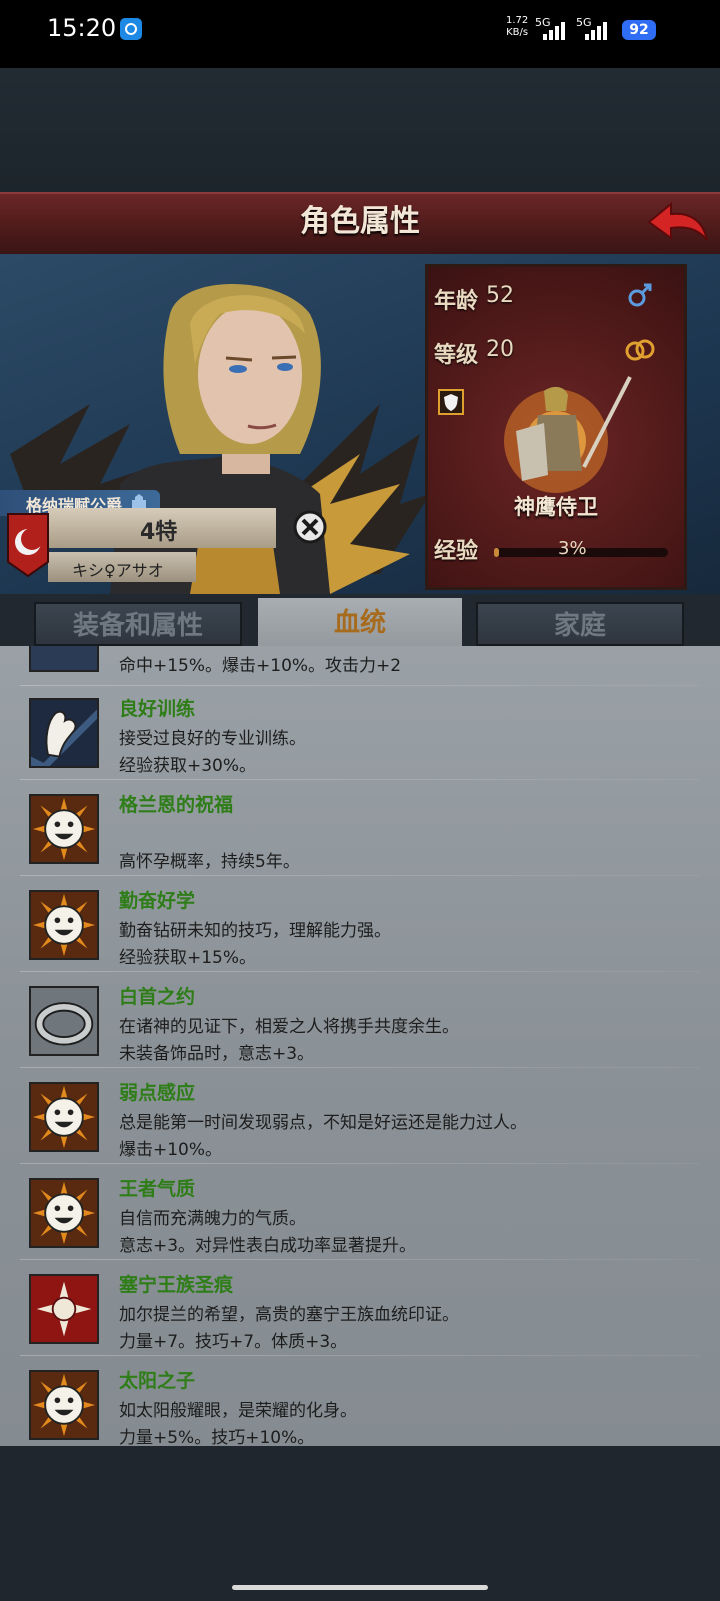  Describe the element at coordinates (64, 659) in the screenshot. I see `trait-icon` at that location.